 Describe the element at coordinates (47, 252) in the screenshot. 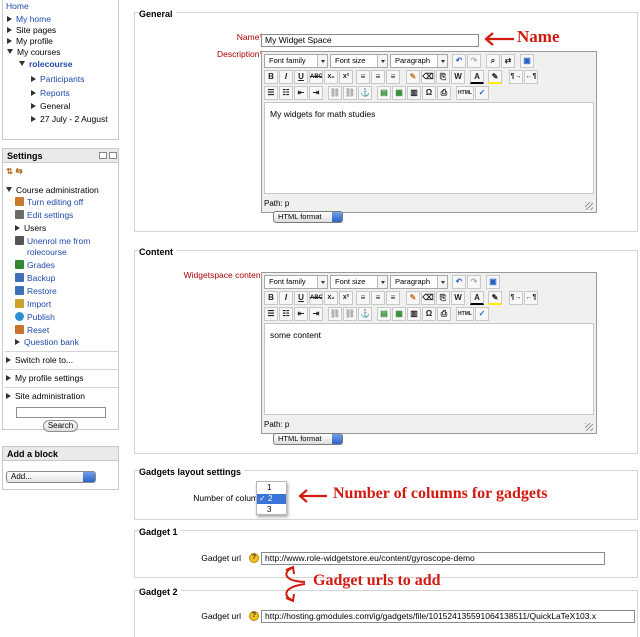

I see `settings-item-unenrol-course: rolecourse` at that location.